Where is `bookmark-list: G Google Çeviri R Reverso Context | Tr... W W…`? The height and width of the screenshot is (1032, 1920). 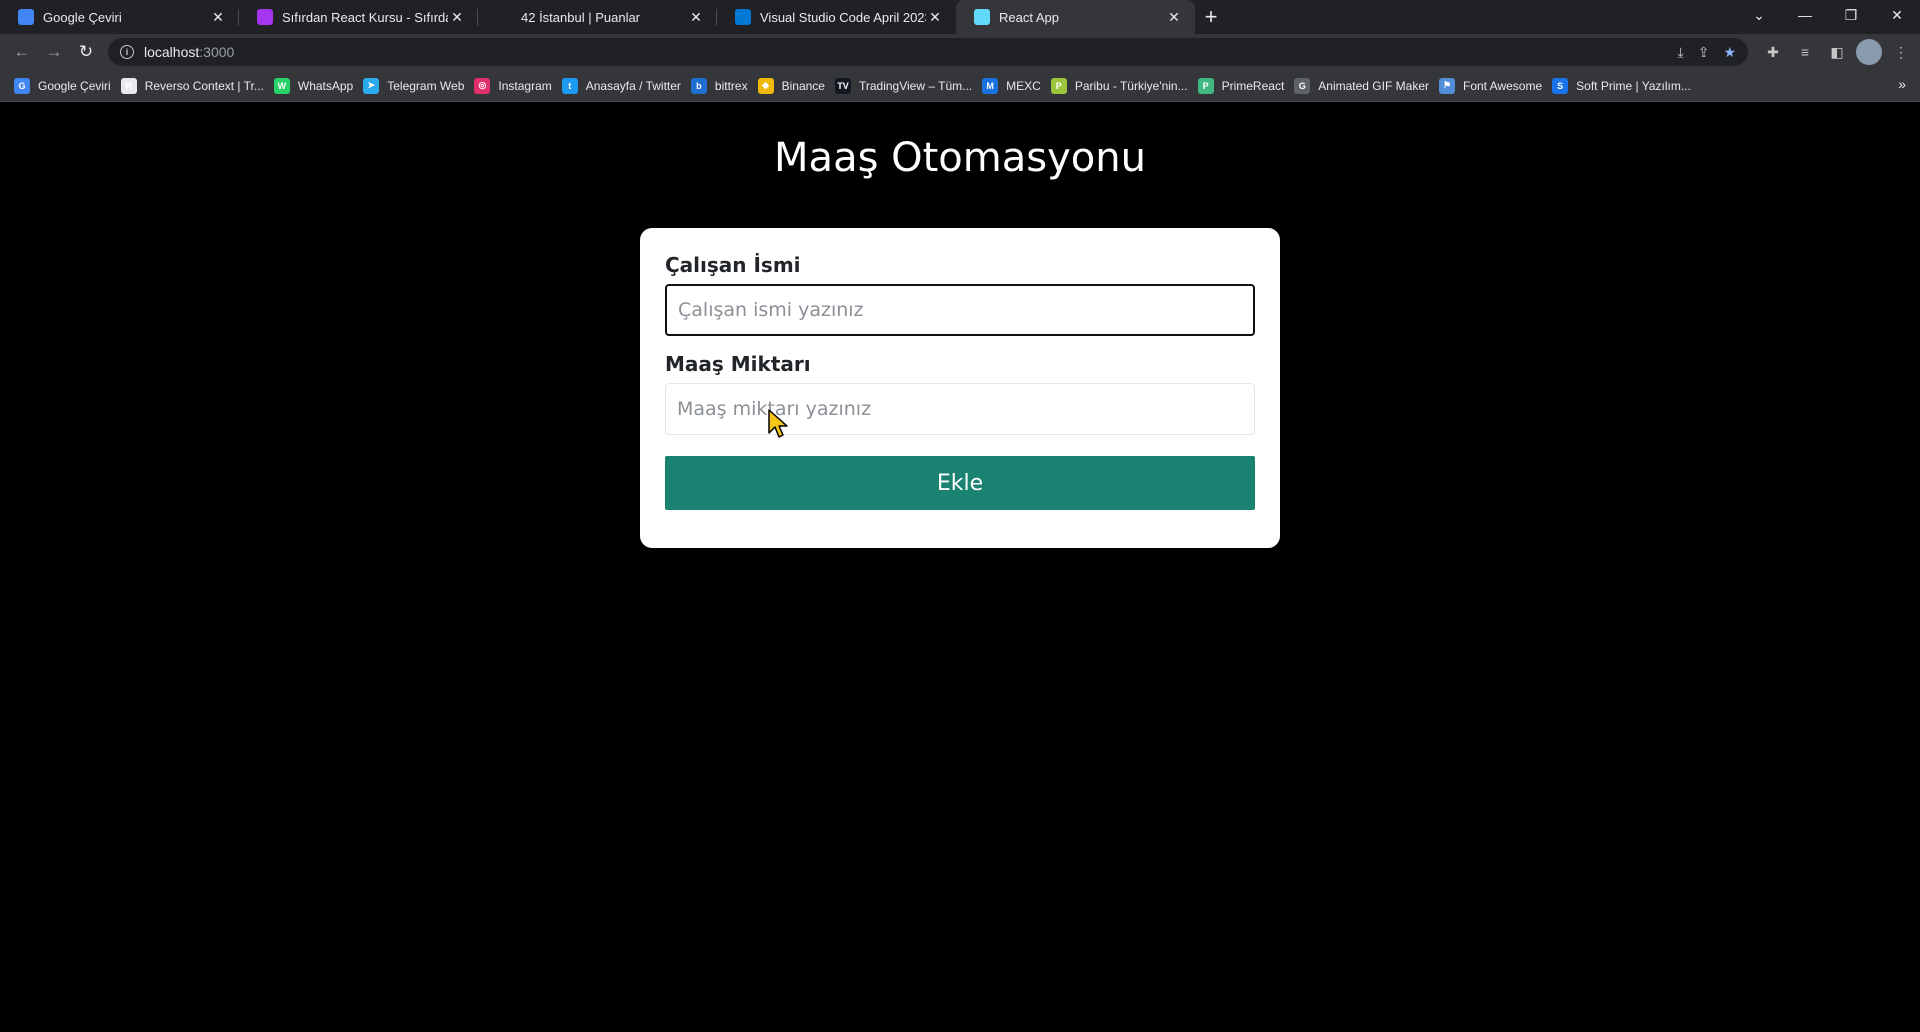
bookmark-list: G Google Çeviri R Reverso Context | Tr... W W… is located at coordinates (855, 86).